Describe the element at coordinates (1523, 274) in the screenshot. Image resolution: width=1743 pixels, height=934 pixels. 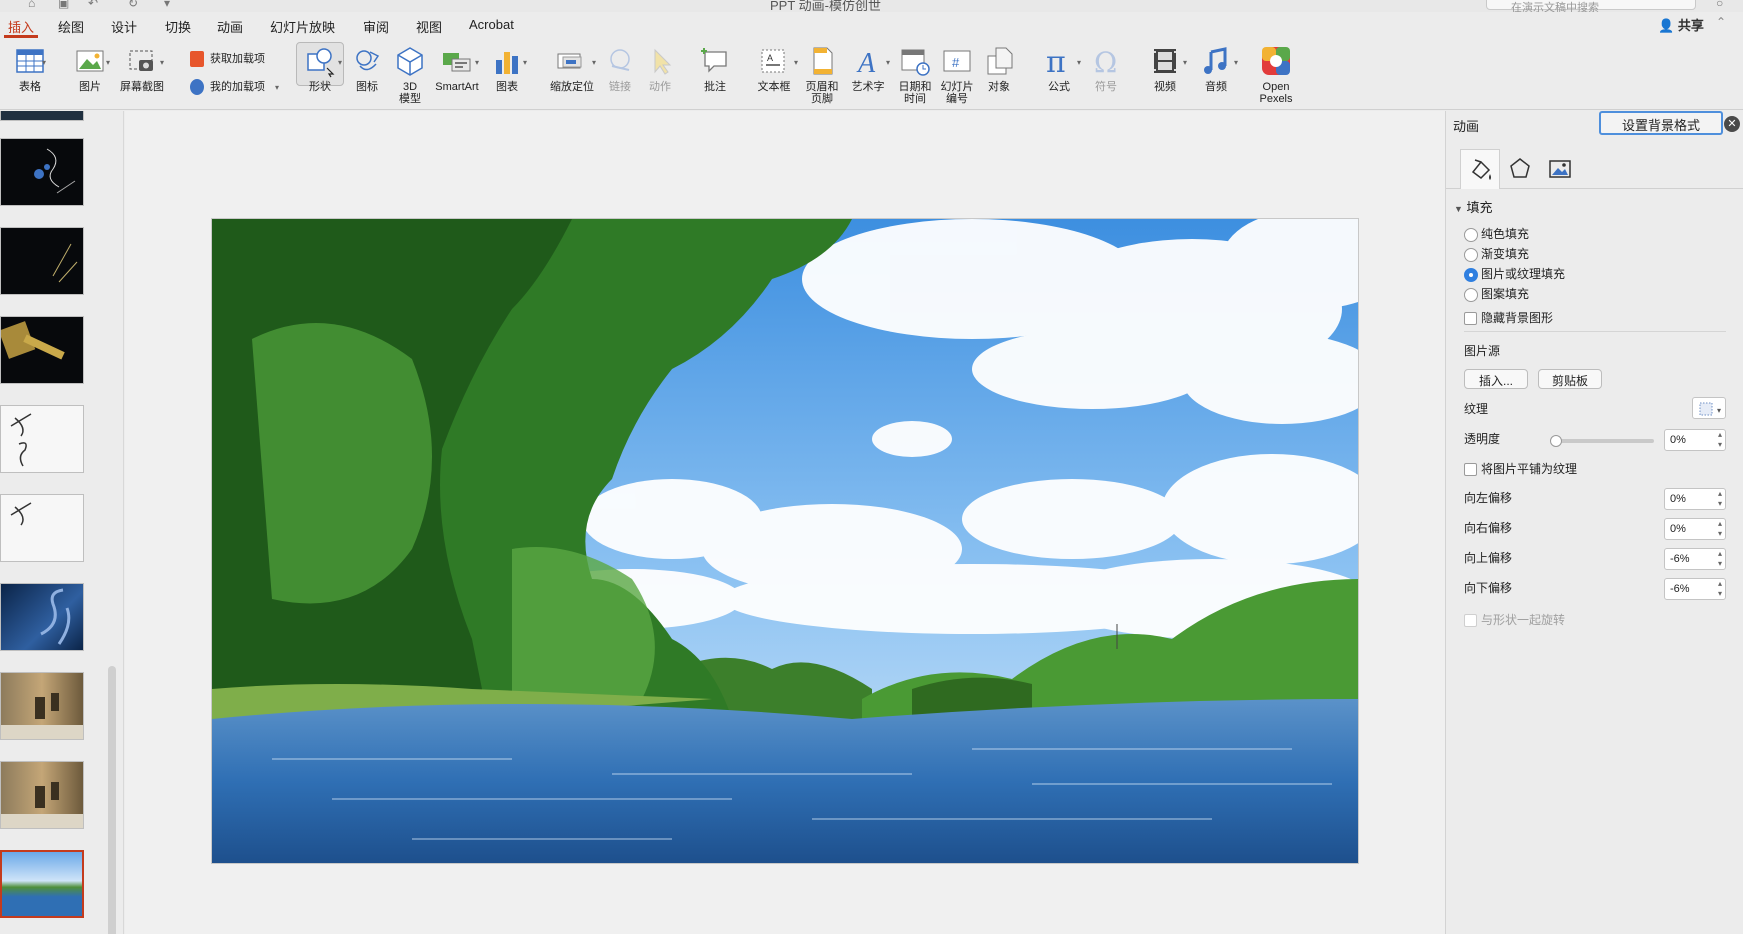
I see `picture-texture-fill-label: 图片或纹理填充` at that location.